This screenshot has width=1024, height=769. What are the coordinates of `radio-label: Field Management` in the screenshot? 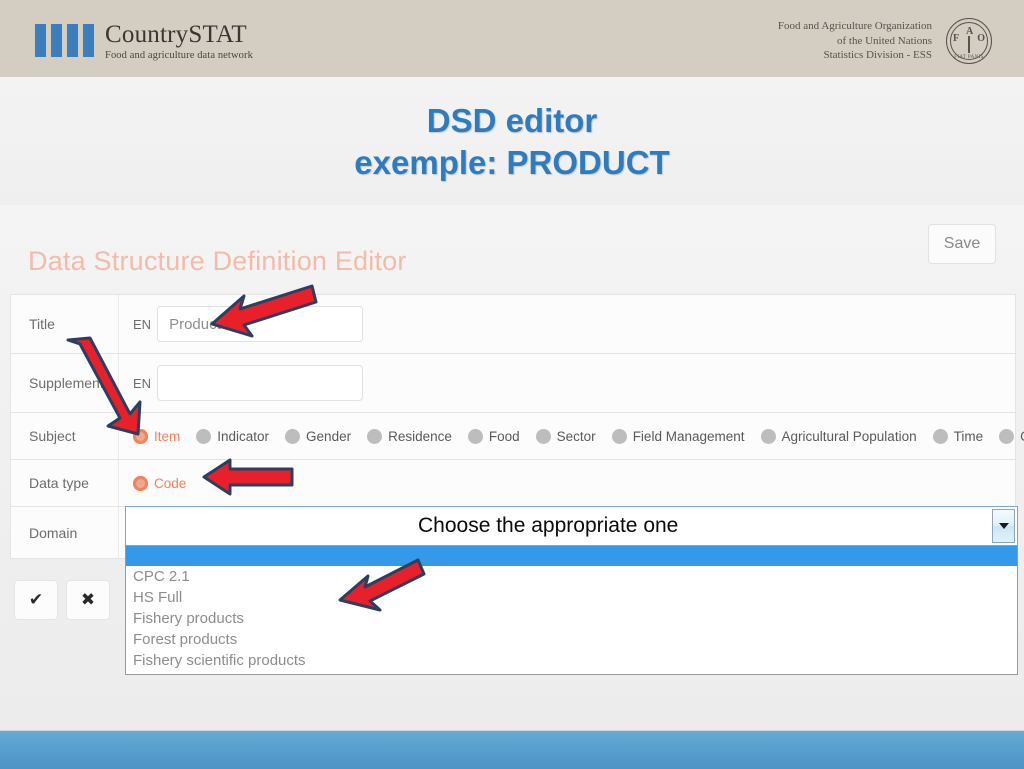 It's located at (688, 436).